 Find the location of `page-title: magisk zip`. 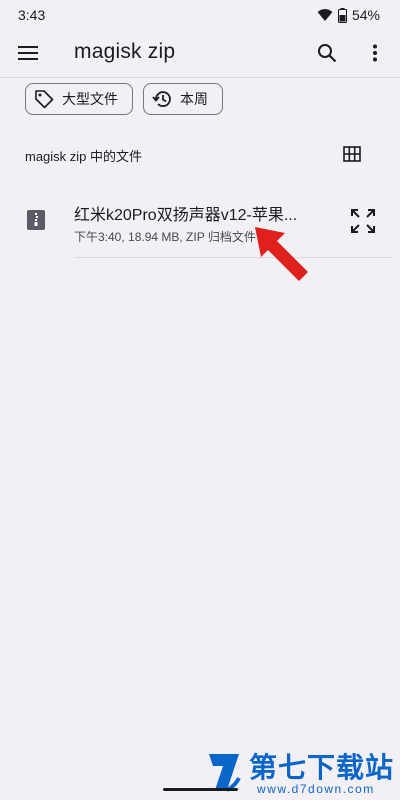

page-title: magisk zip is located at coordinates (125, 51).